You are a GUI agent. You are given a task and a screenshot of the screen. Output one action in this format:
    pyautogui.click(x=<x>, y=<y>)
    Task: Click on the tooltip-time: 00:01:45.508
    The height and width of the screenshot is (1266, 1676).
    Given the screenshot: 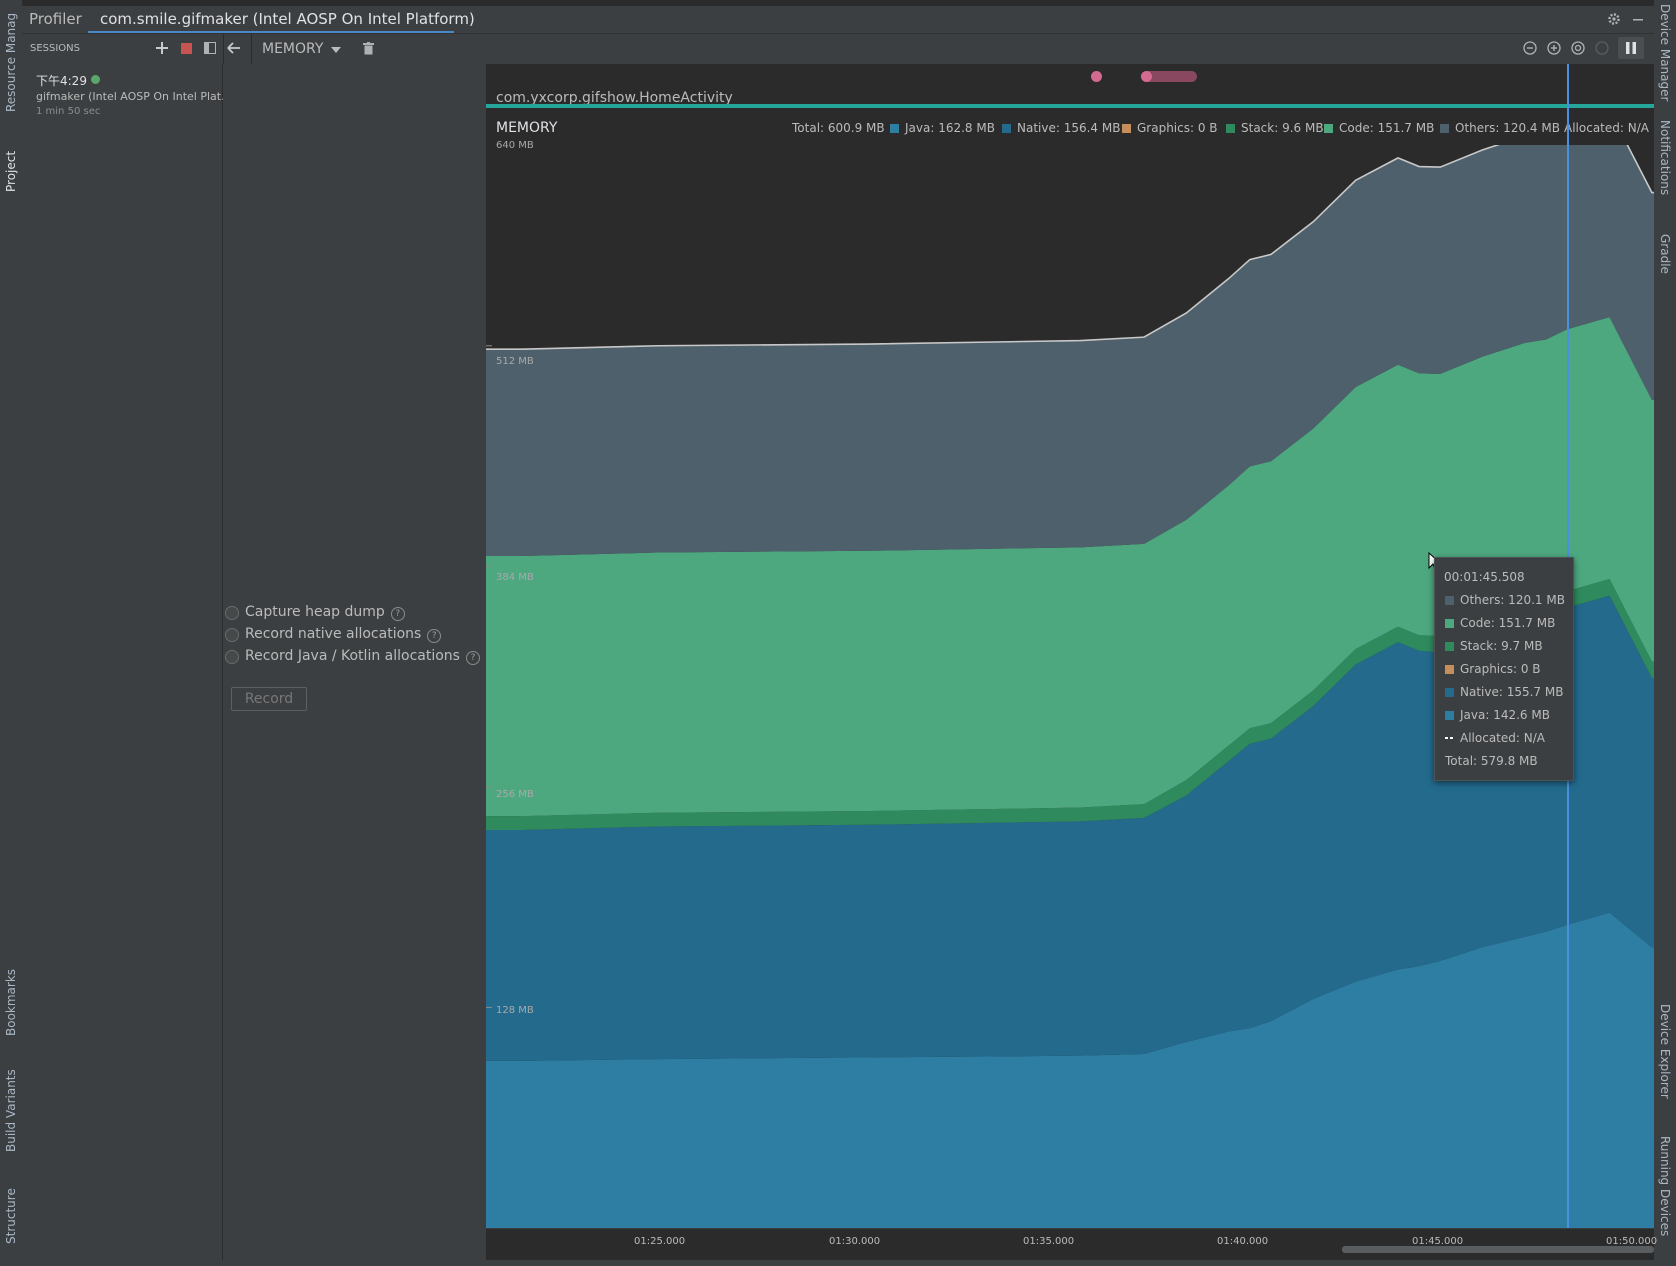 What is the action you would take?
    pyautogui.click(x=1484, y=577)
    